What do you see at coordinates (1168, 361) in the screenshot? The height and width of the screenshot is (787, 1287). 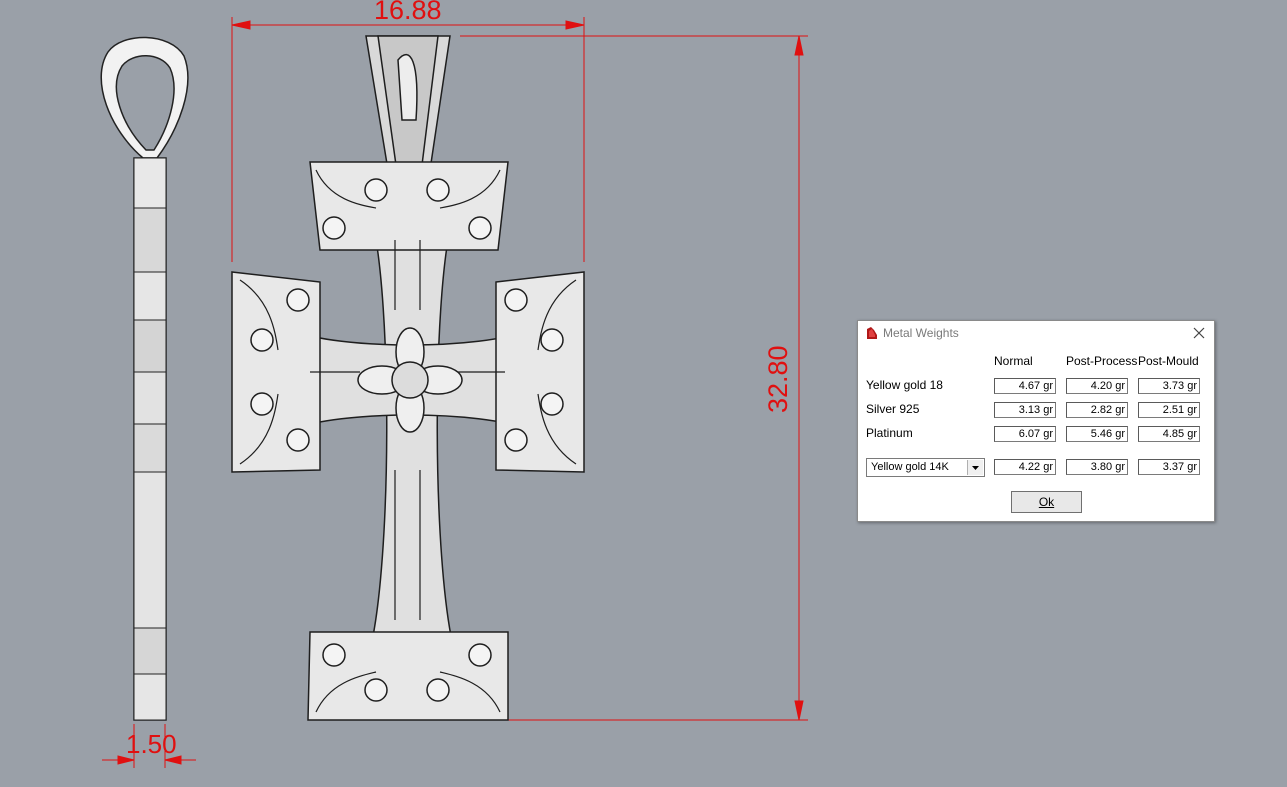 I see `column-header-post-mould: Post-Mould` at bounding box center [1168, 361].